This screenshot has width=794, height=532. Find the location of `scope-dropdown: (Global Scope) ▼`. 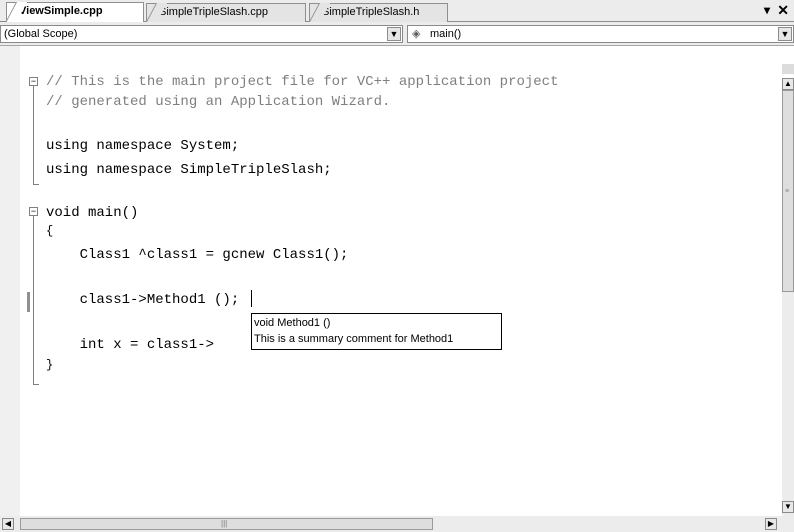

scope-dropdown: (Global Scope) ▼ is located at coordinates (201, 34).